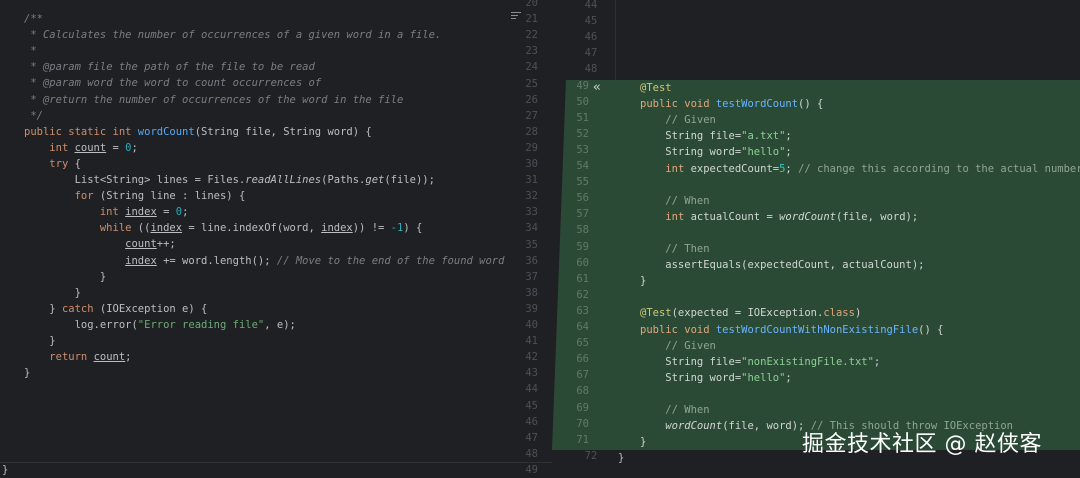  I want to click on left-code-line: int index = 0;, so click(106, 212).